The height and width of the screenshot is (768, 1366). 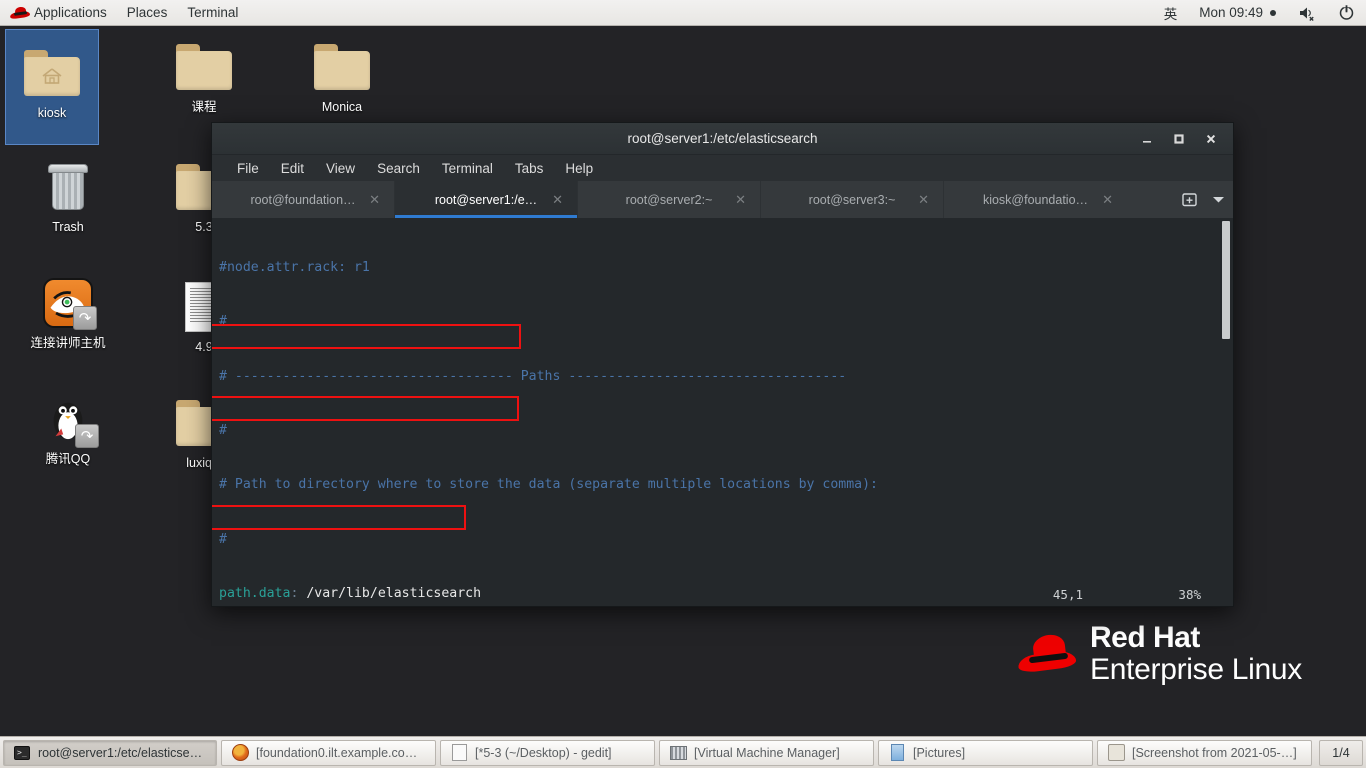 What do you see at coordinates (68, 459) in the screenshot?
I see `desktop-icon-label: 腾讯QQ` at bounding box center [68, 459].